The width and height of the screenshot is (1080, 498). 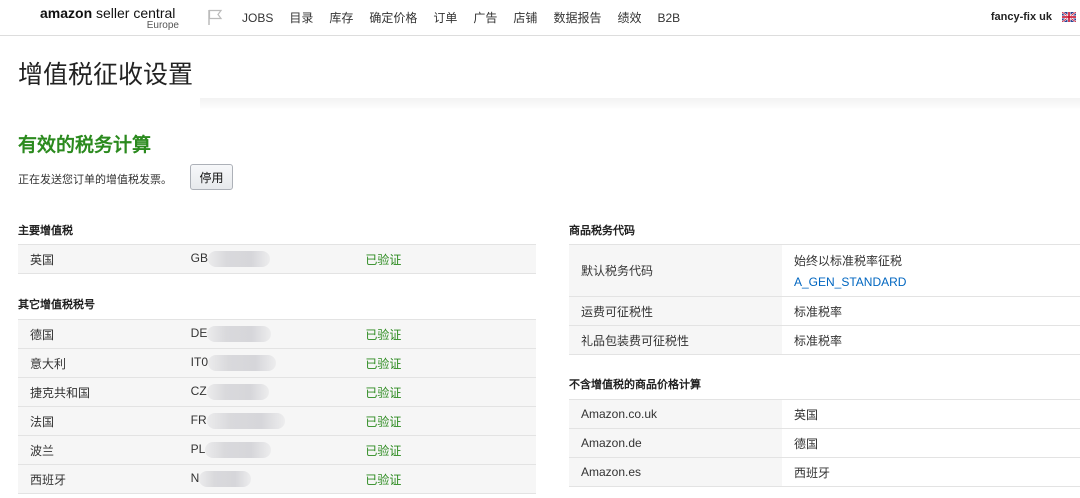 What do you see at coordinates (104, 421) in the screenshot?
I see `vat-country: 法国` at bounding box center [104, 421].